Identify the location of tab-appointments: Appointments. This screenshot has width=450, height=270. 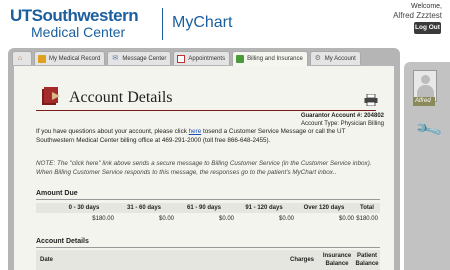
(202, 58).